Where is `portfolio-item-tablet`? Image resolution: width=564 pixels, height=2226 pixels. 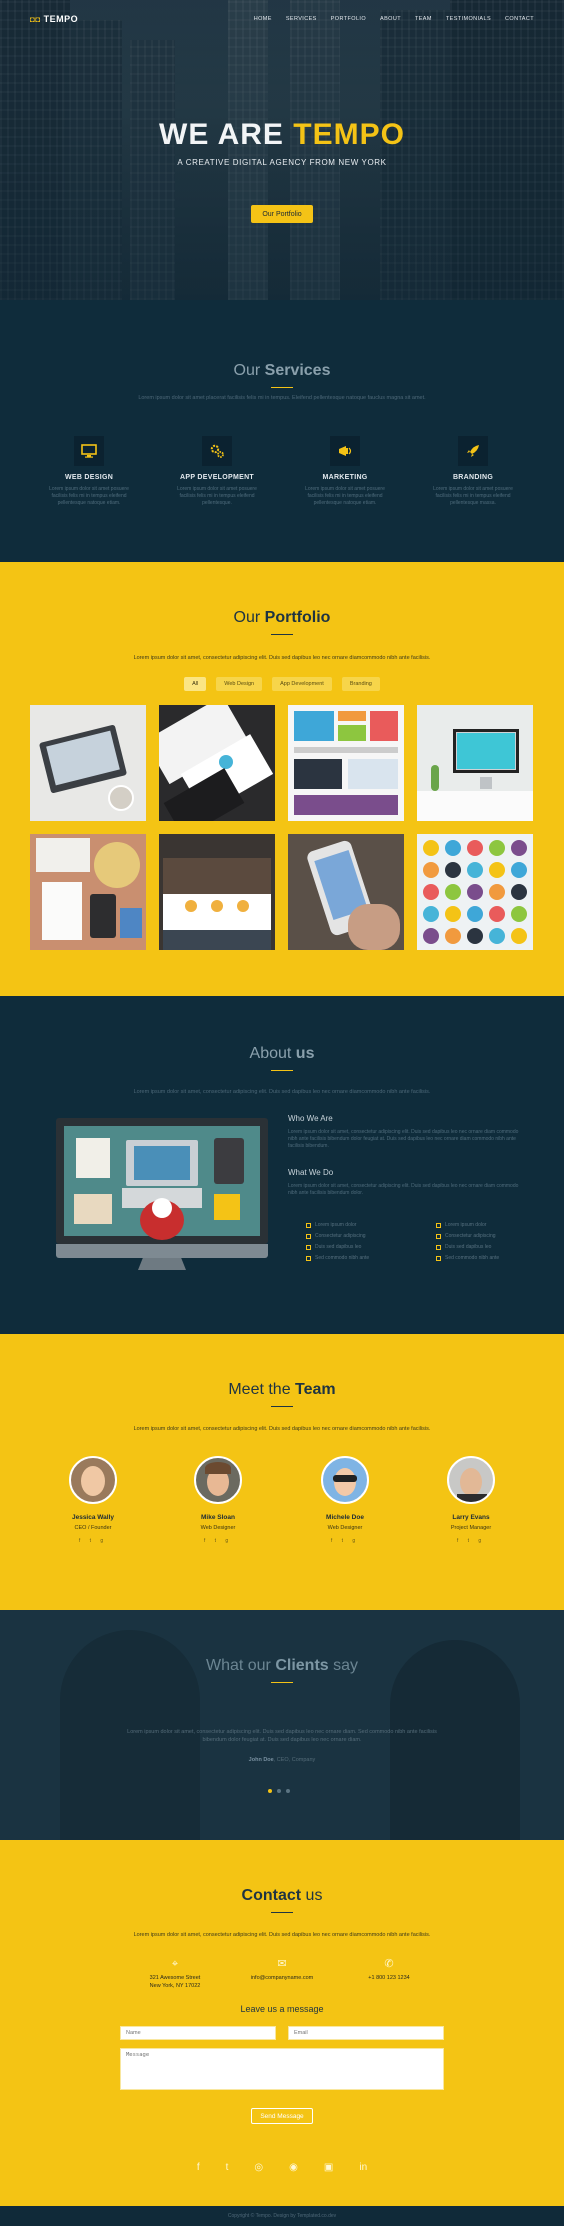 portfolio-item-tablet is located at coordinates (88, 763).